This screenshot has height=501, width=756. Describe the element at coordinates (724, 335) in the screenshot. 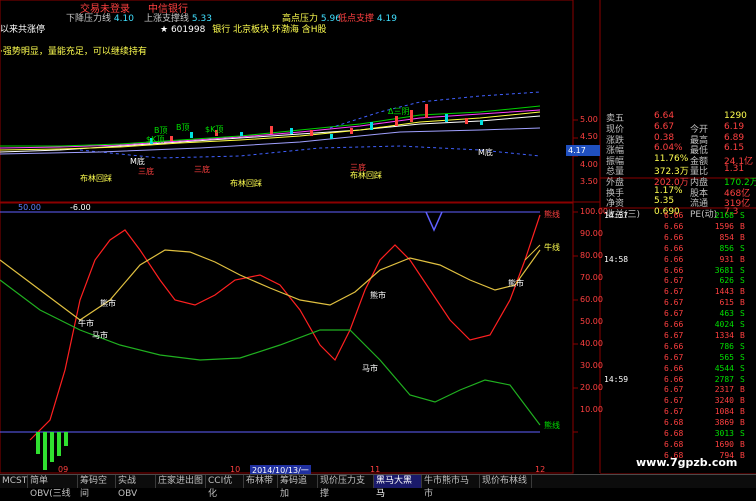

I see `tick-volume: 1334` at that location.